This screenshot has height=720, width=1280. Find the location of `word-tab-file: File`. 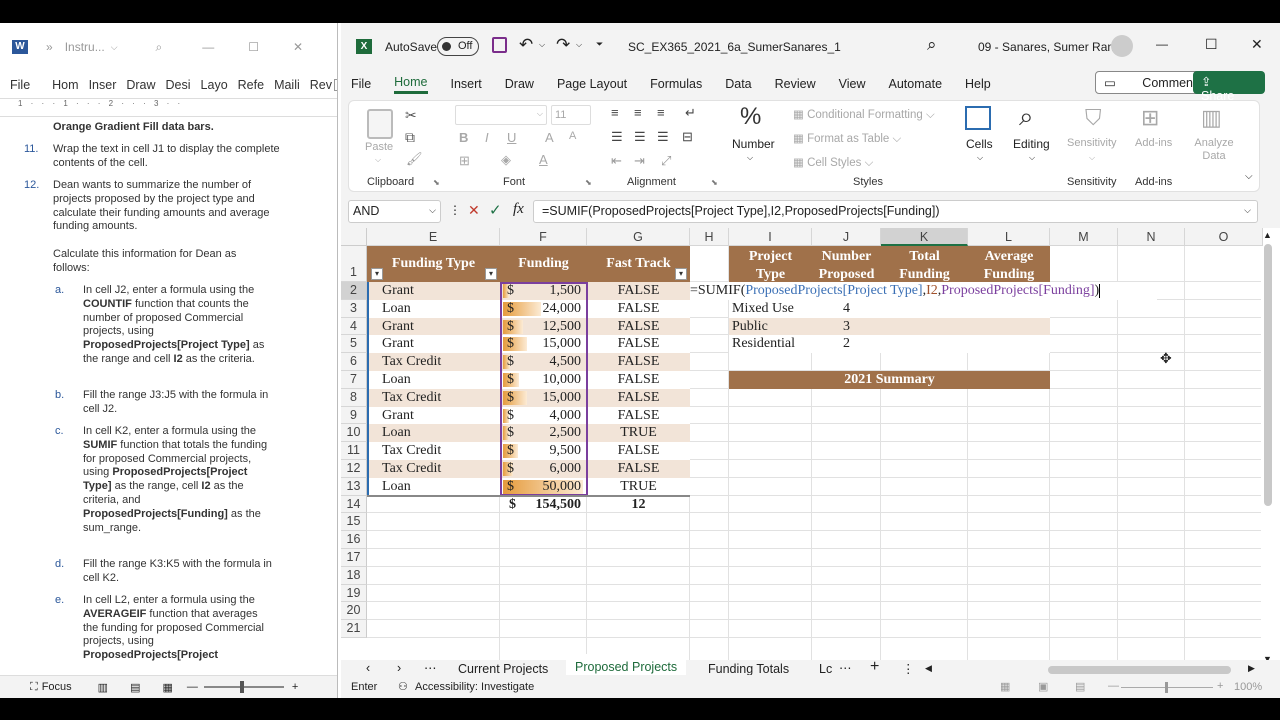

word-tab-file: File is located at coordinates (20, 85).